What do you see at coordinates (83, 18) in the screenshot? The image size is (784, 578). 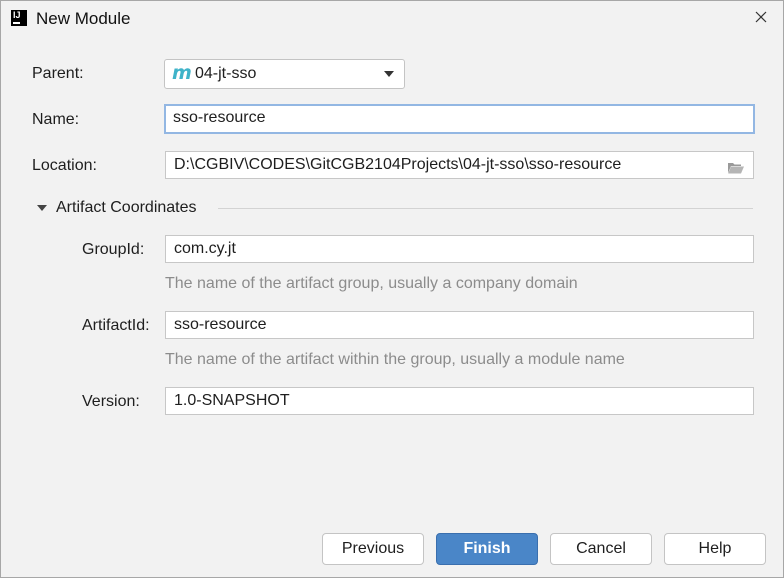 I see `window-title: New Module` at bounding box center [83, 18].